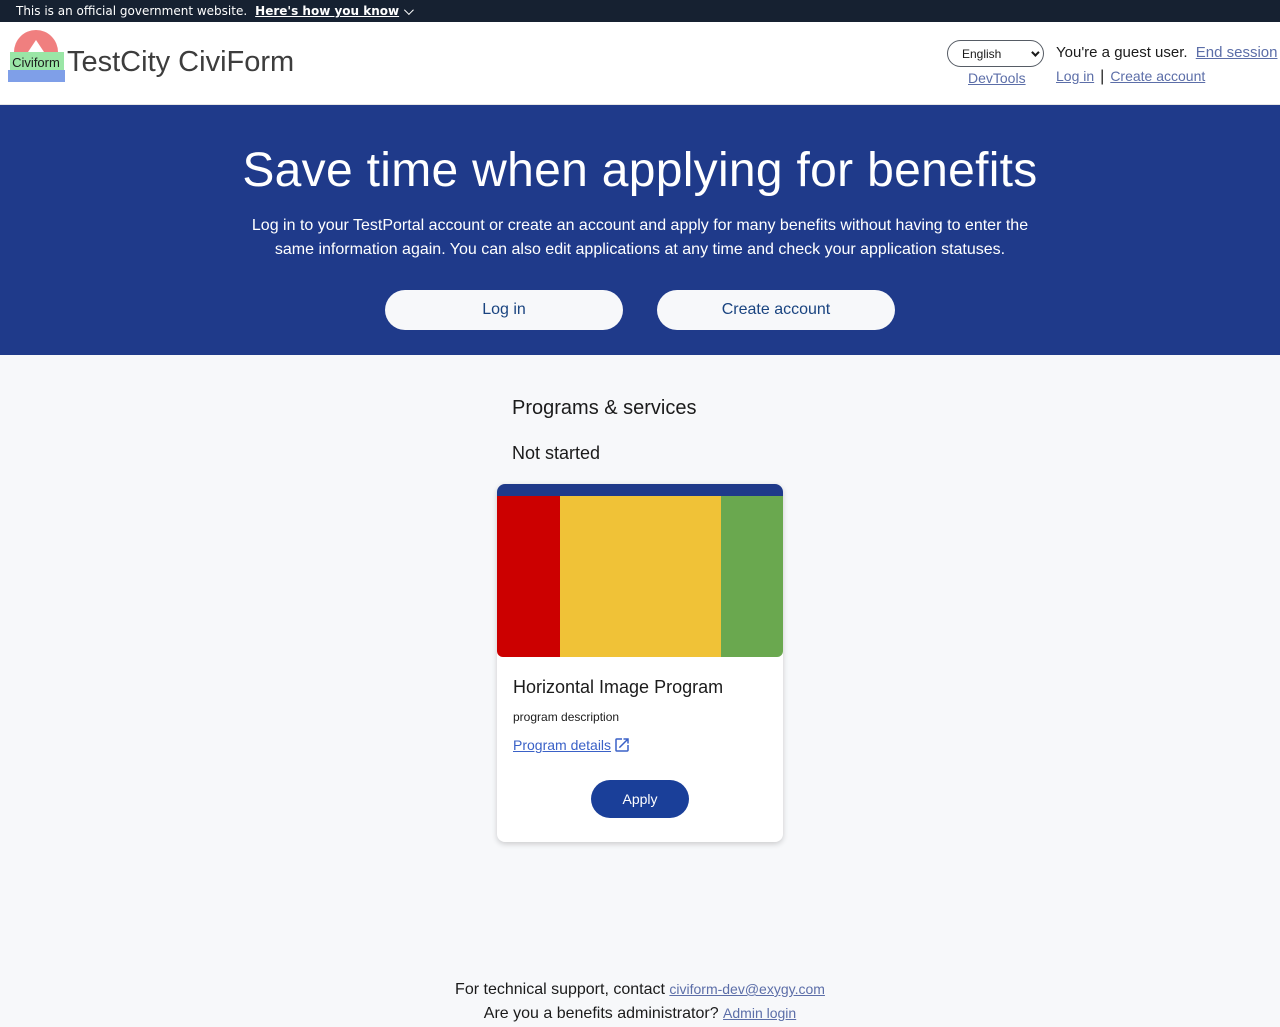  Describe the element at coordinates (752, 576) in the screenshot. I see `image-stripe-green` at that location.